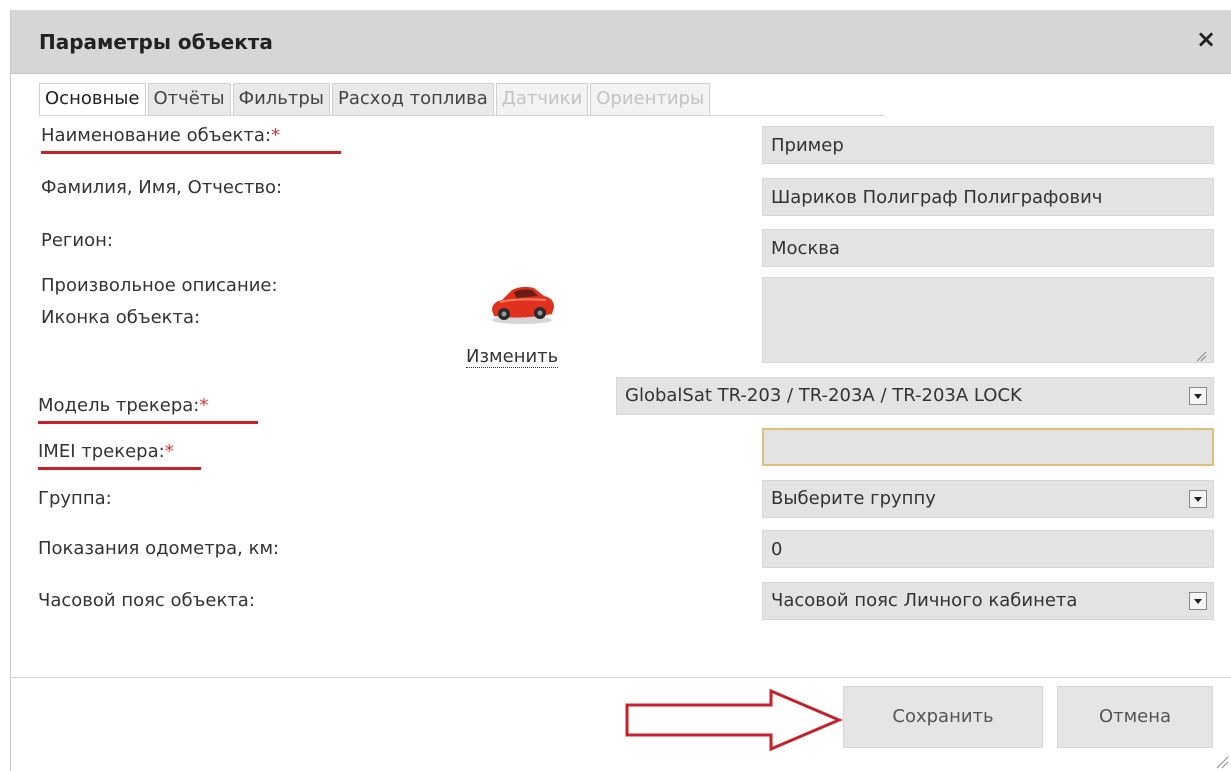  I want to click on object-name-label-text: Наименование объекта:, so click(156, 135).